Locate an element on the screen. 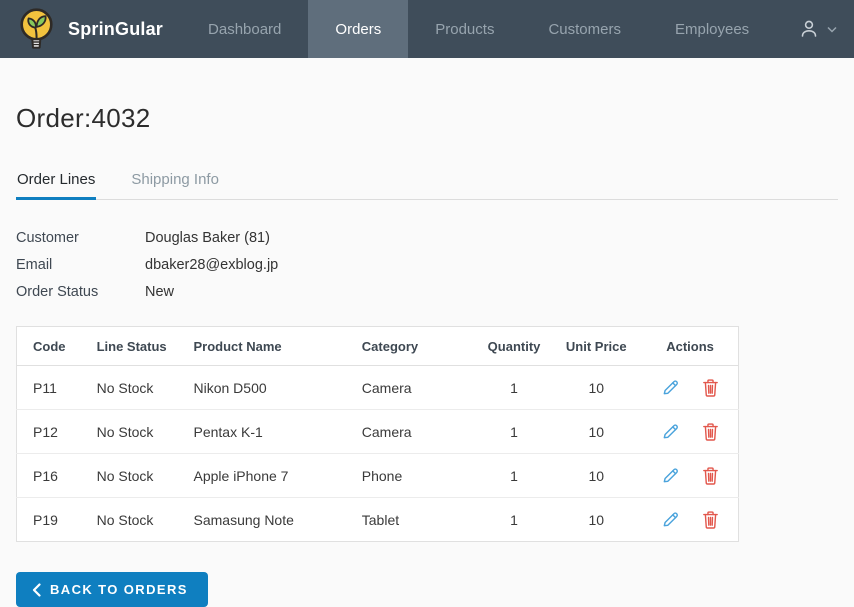 This screenshot has height=607, width=854. chevron-down-icon is located at coordinates (832, 29).